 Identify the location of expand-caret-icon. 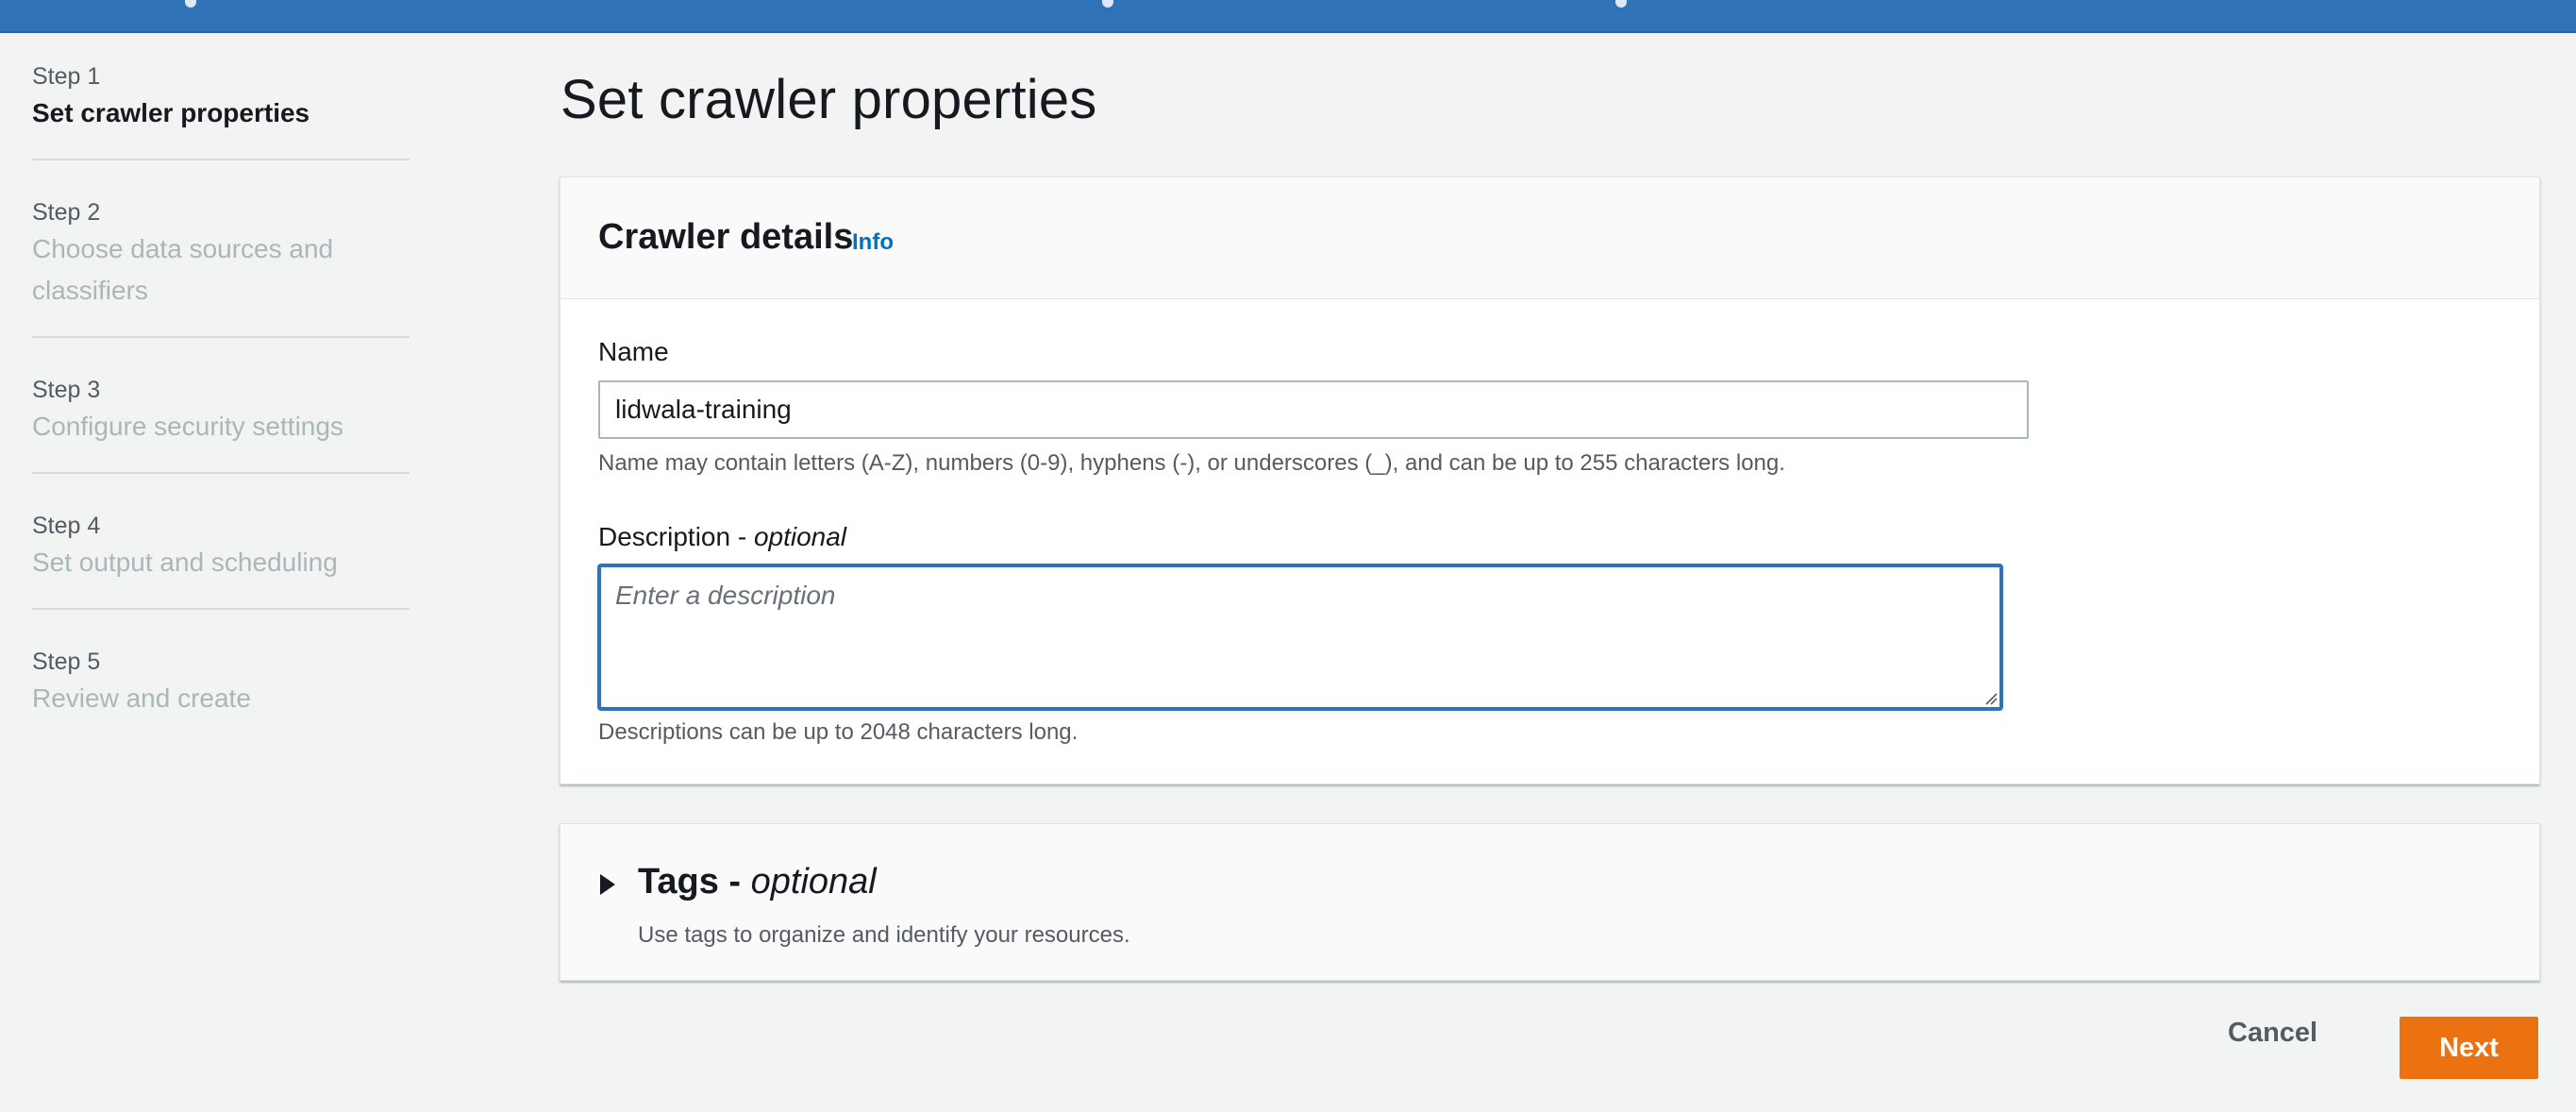
(607, 885).